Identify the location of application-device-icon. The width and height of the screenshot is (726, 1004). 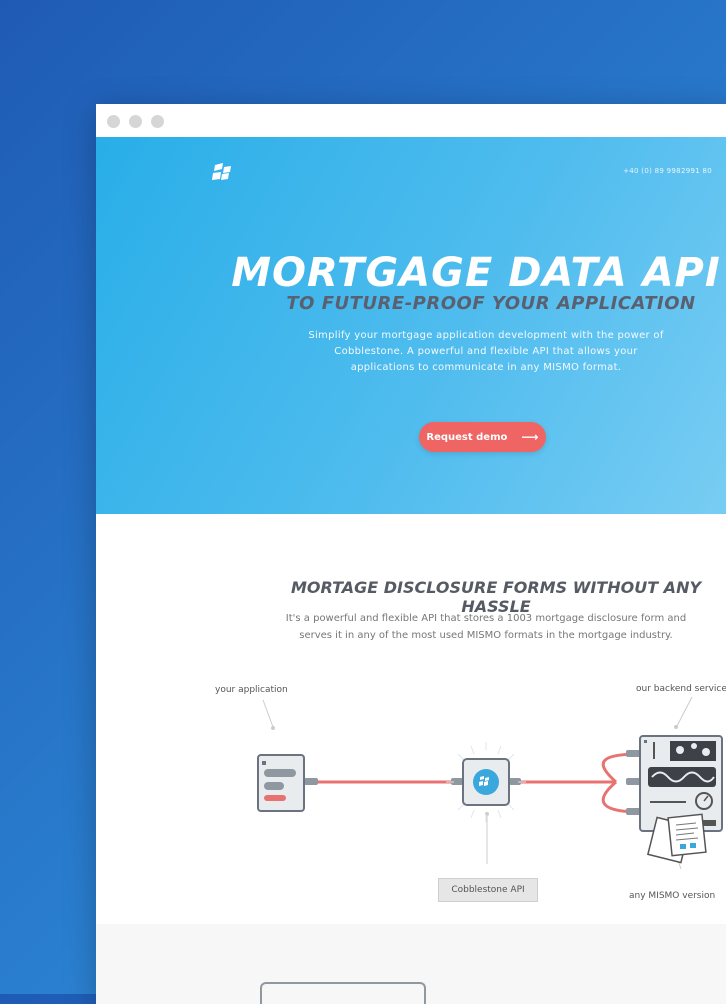
(281, 783).